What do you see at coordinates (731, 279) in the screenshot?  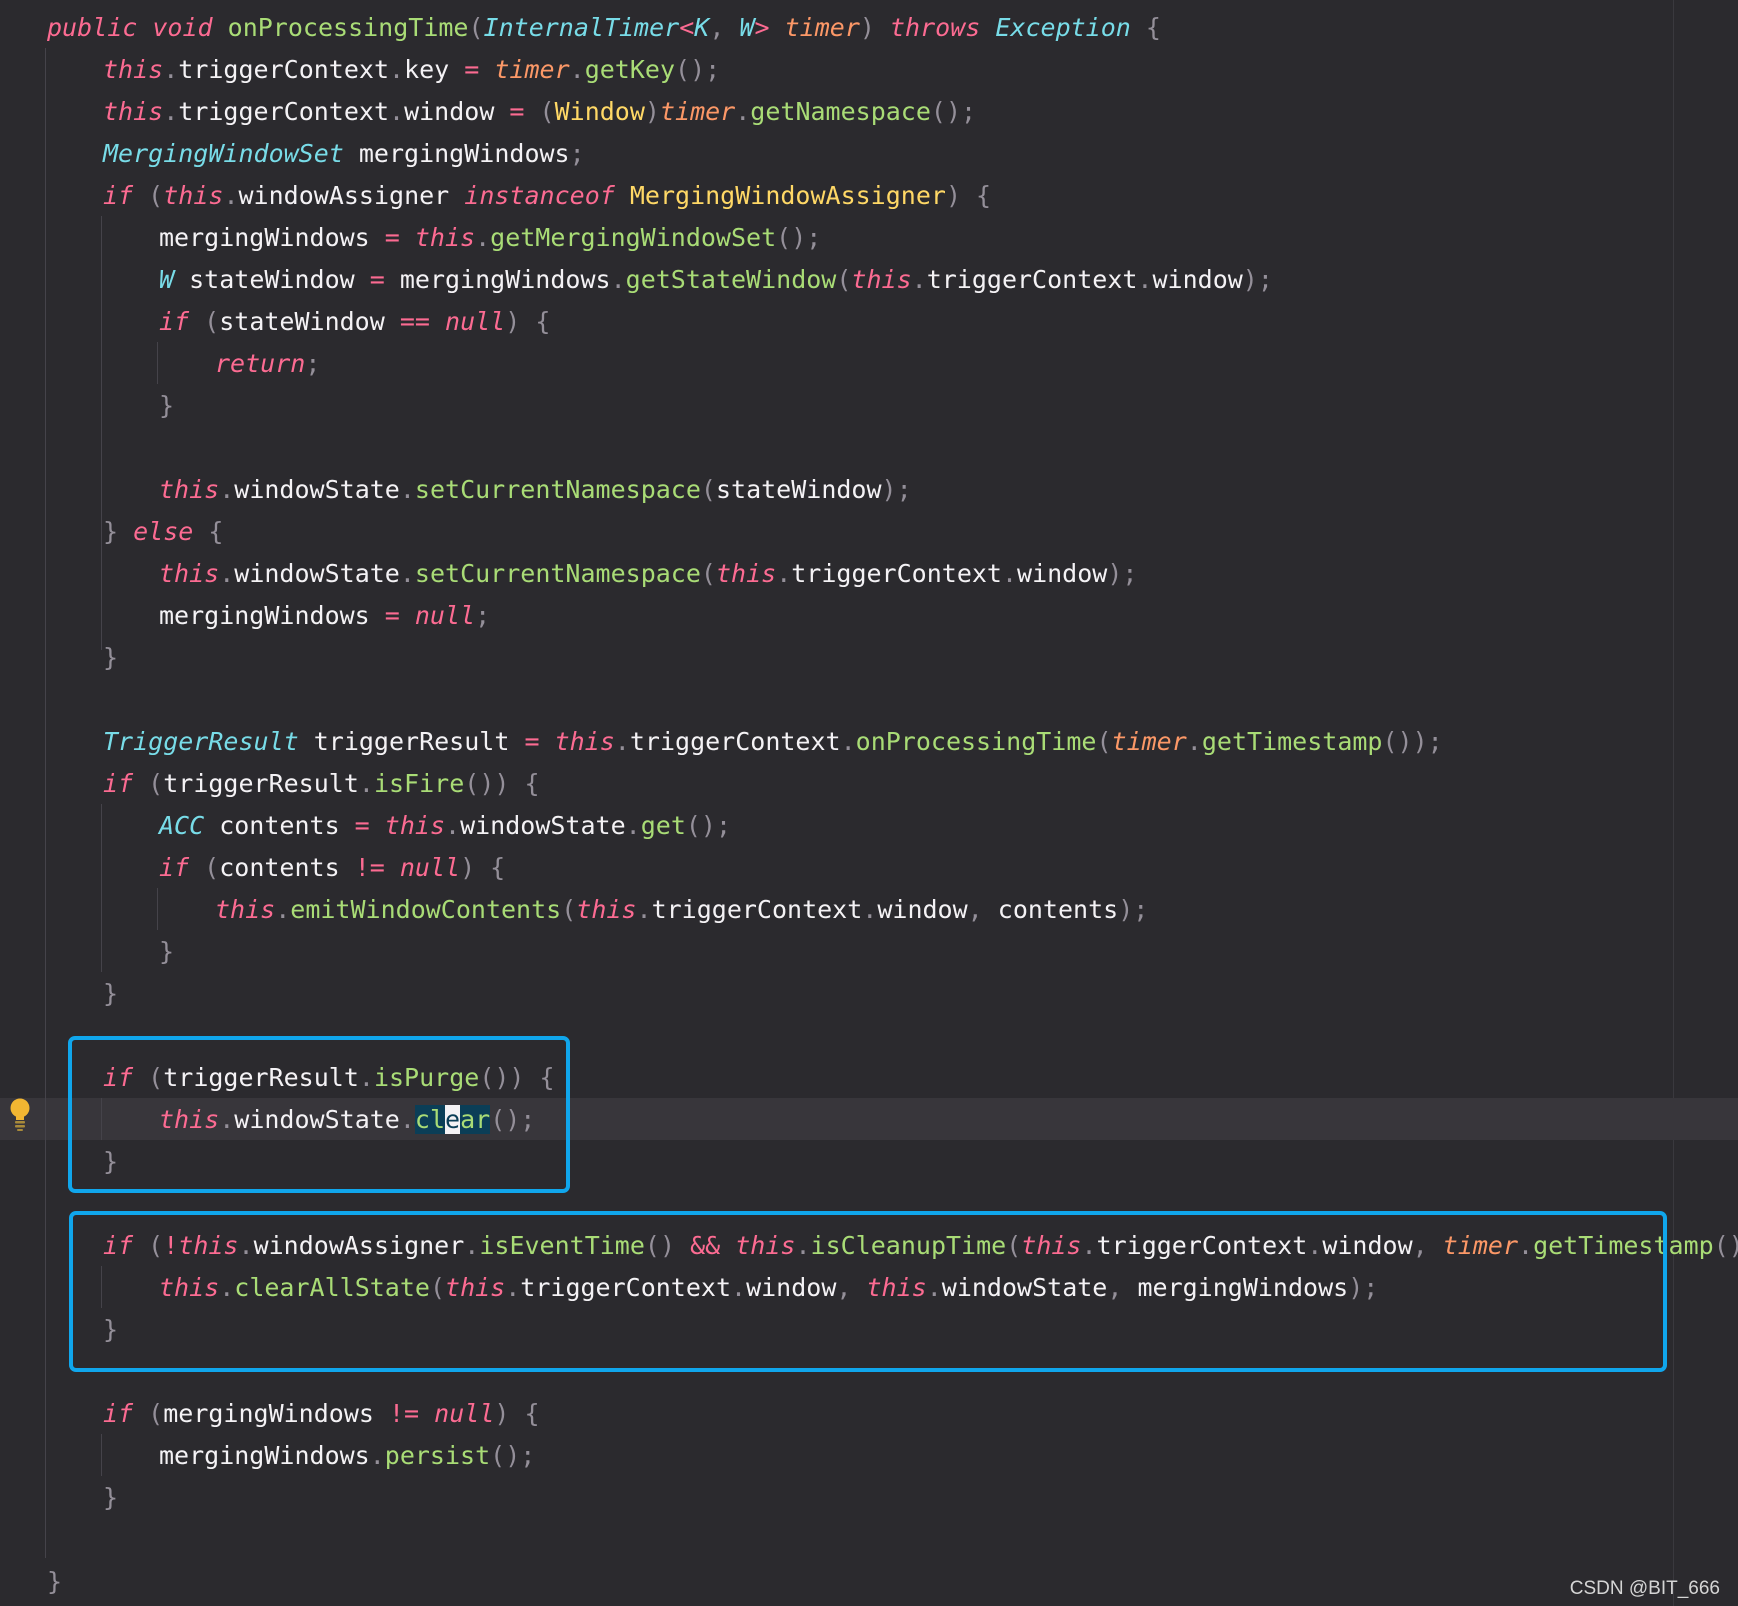 I see `code-token: getStateWindow` at bounding box center [731, 279].